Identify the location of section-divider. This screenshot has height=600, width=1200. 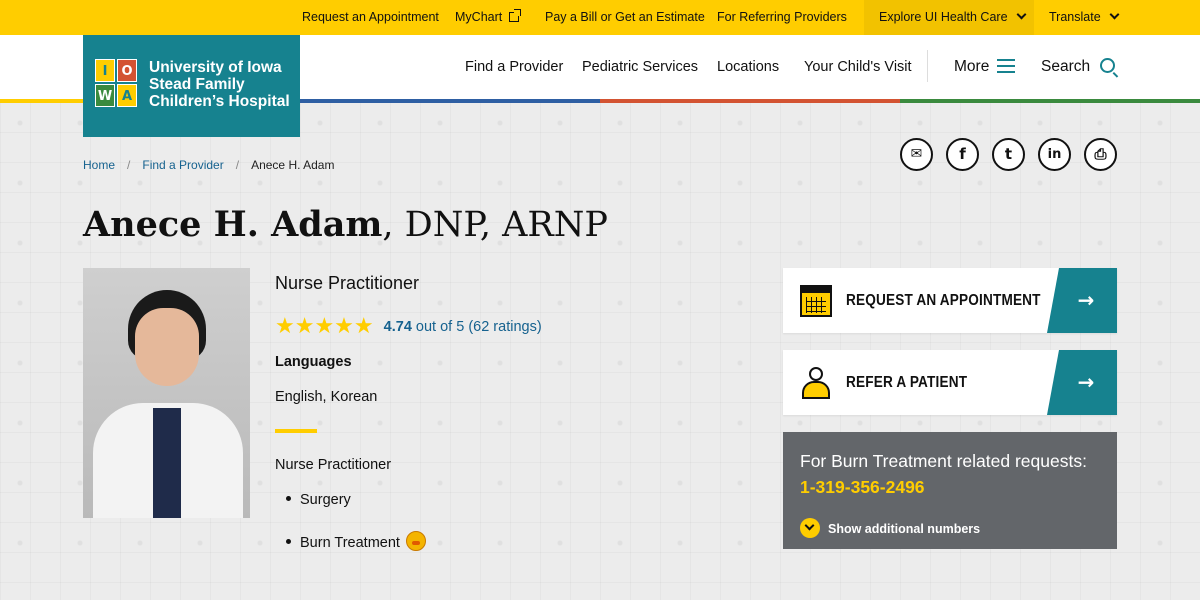
(296, 431).